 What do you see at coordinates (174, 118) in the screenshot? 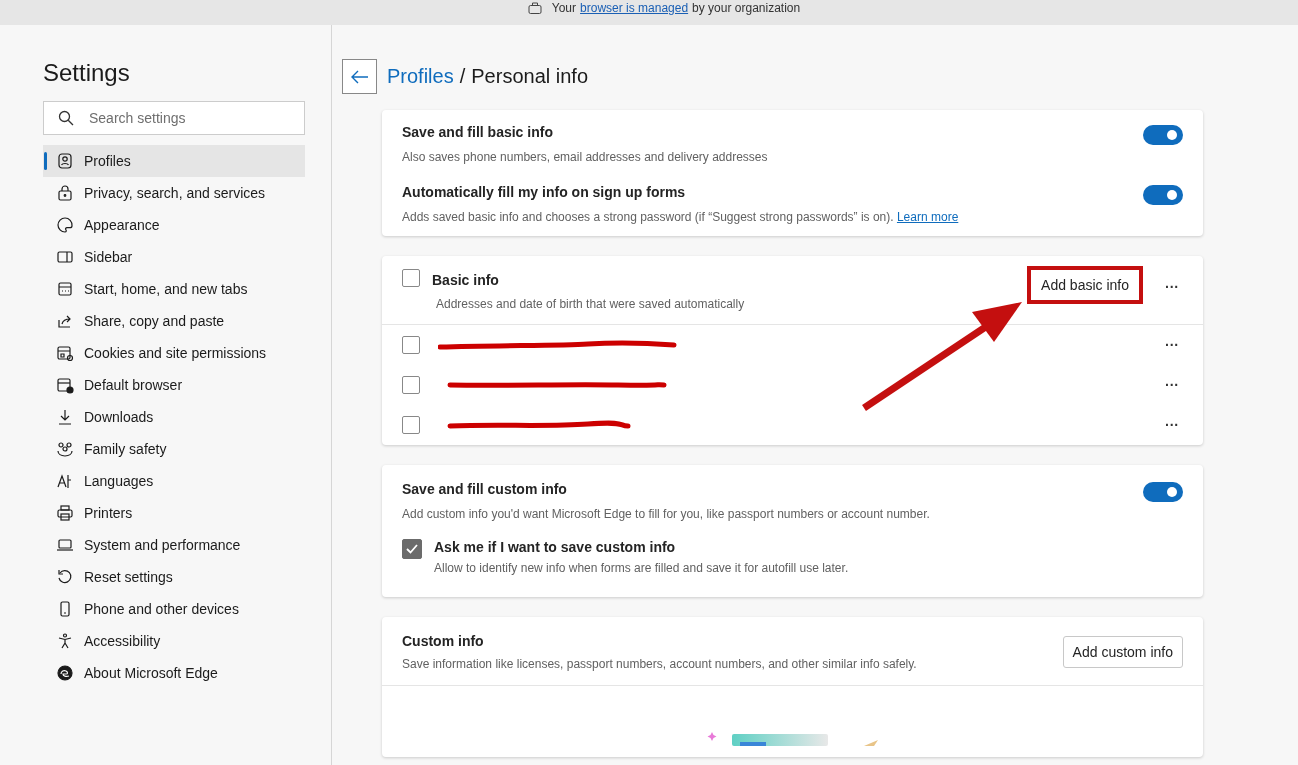
I see `search-field: Search settings` at bounding box center [174, 118].